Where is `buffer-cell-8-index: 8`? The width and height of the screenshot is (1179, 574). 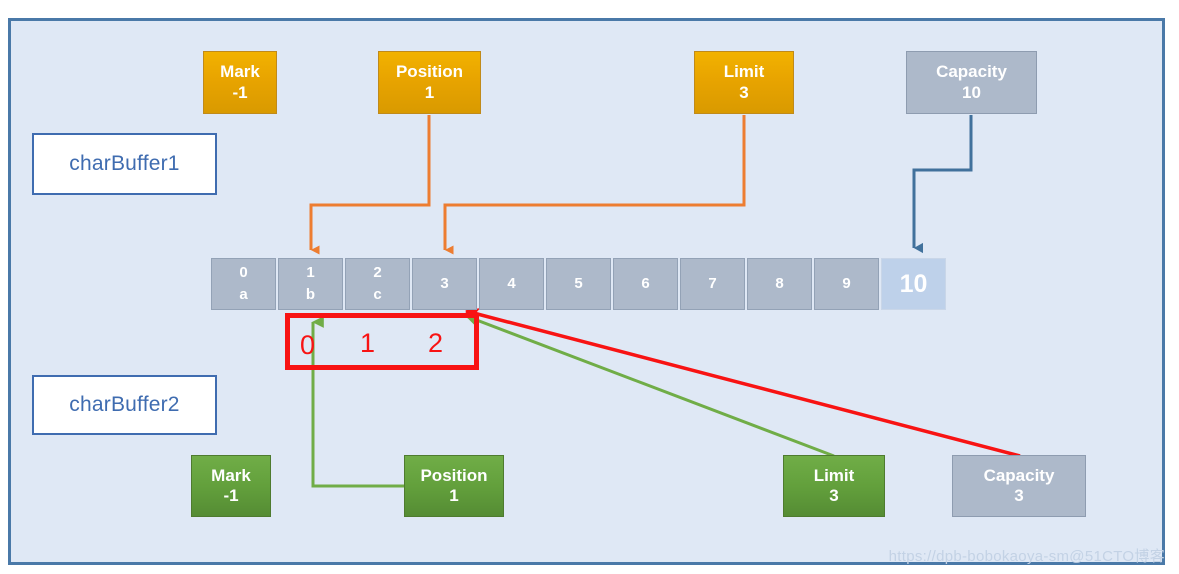 buffer-cell-8-index: 8 is located at coordinates (779, 284).